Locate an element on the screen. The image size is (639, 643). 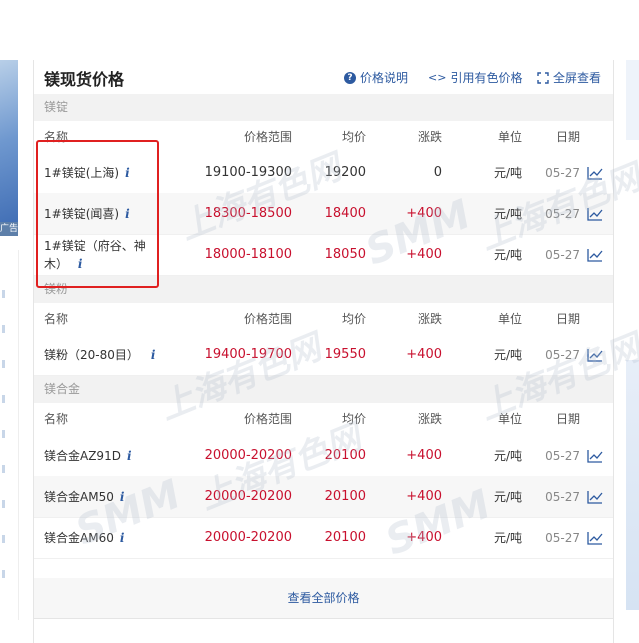
left-sidebar: 广告 is located at coordinates (9, 321).